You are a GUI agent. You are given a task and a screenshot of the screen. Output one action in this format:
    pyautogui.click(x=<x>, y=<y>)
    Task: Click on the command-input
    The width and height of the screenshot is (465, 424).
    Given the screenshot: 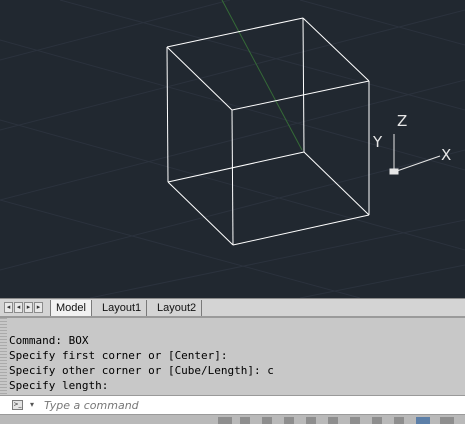 What is the action you would take?
    pyautogui.click(x=249, y=405)
    